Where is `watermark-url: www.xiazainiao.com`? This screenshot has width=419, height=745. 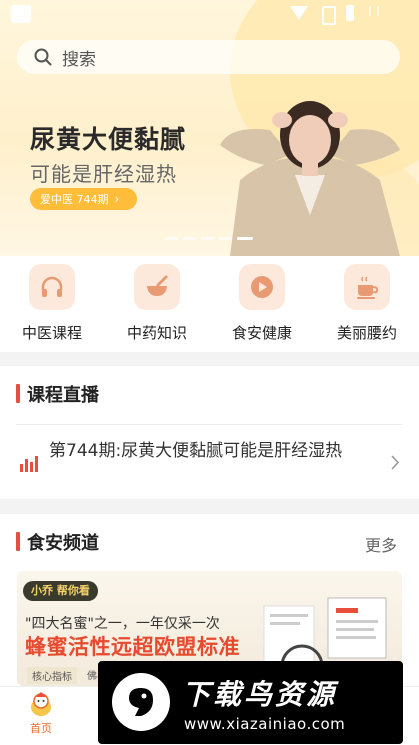
watermark-url: www.xiazainiao.com is located at coordinates (265, 724).